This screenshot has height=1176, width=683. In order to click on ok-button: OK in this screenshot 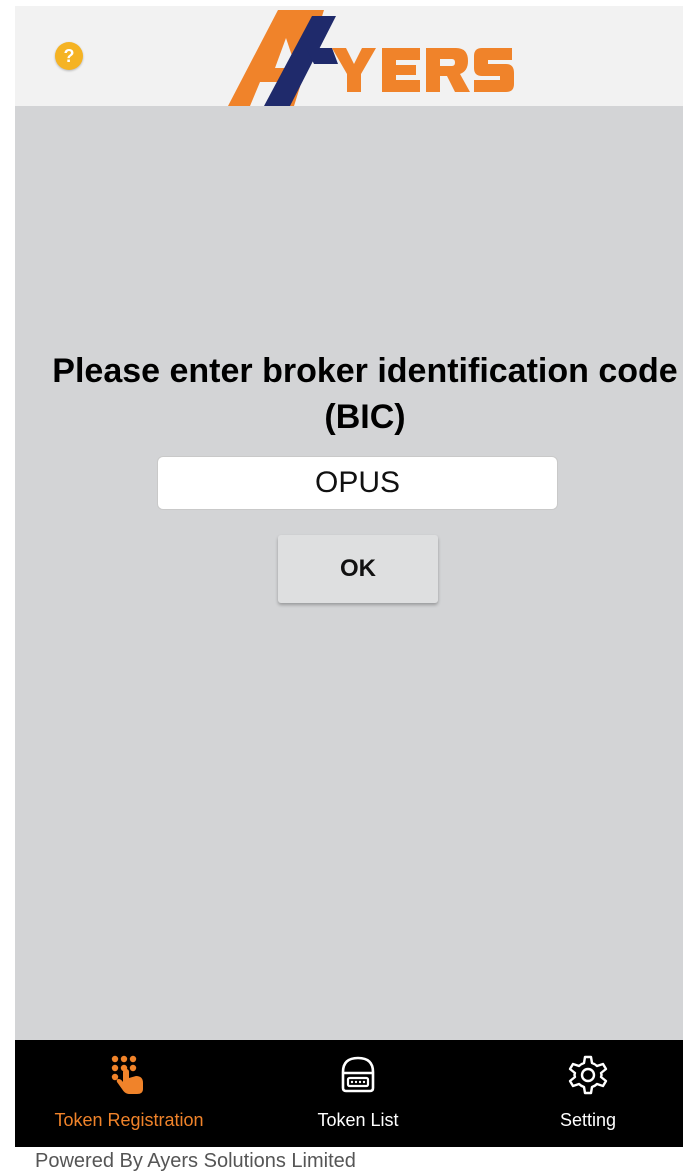, I will do `click(358, 569)`.